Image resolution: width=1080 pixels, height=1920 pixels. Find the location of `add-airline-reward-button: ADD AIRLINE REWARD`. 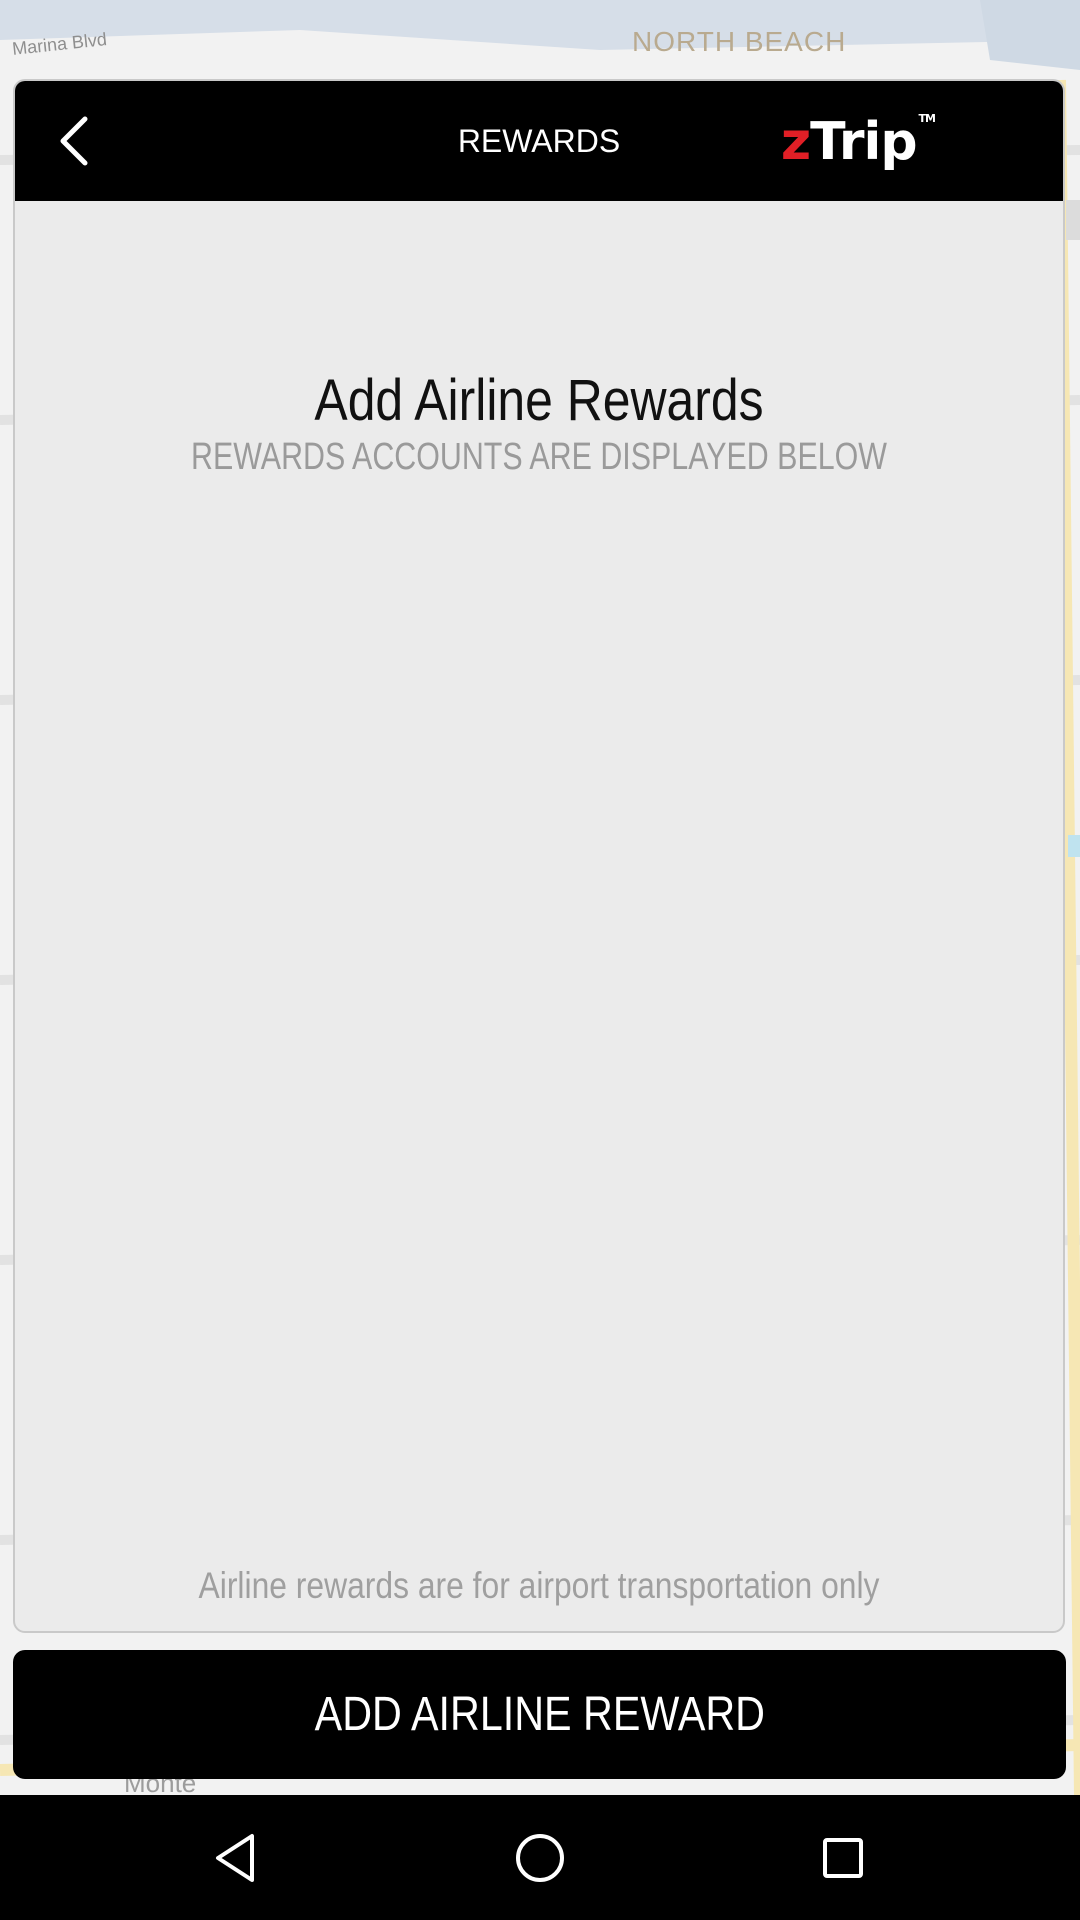

add-airline-reward-button: ADD AIRLINE REWARD is located at coordinates (539, 1714).